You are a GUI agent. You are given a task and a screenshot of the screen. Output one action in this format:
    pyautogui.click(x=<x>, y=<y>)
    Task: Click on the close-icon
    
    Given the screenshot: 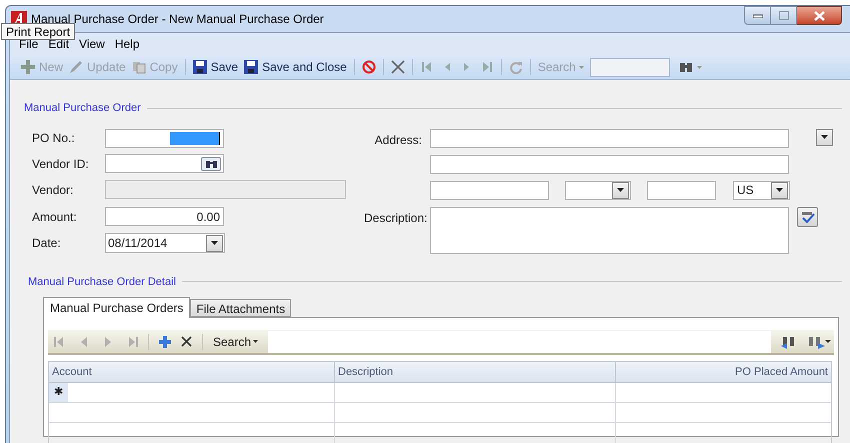 What is the action you would take?
    pyautogui.click(x=819, y=15)
    